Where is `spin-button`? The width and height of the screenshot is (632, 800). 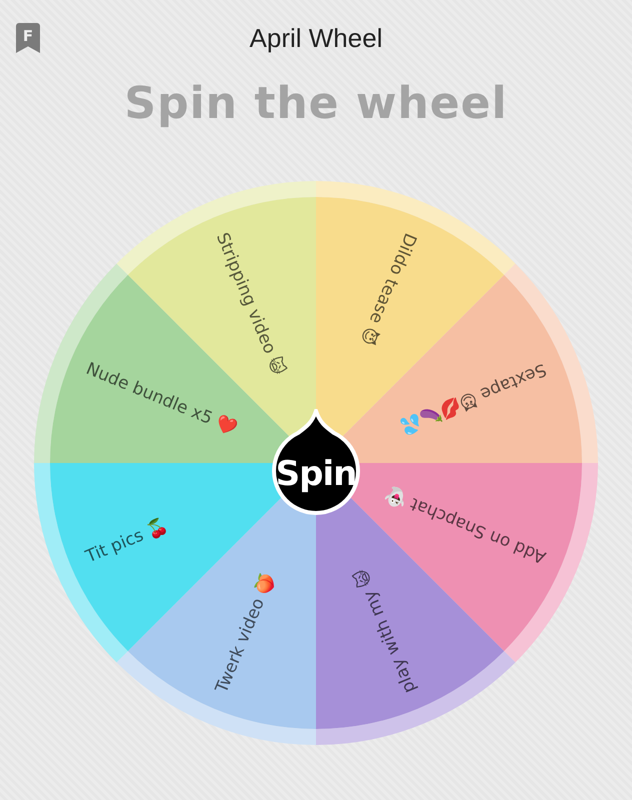 spin-button is located at coordinates (316, 462).